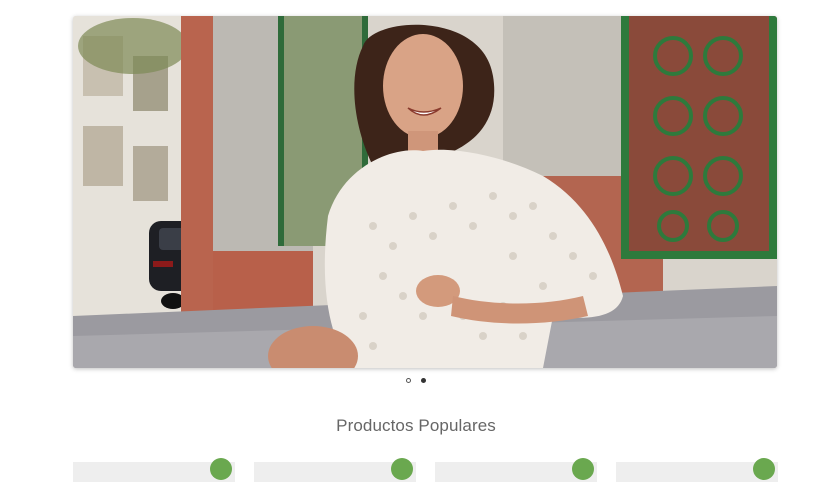 This screenshot has height=482, width=832. What do you see at coordinates (425, 470) in the screenshot?
I see `product-grid` at bounding box center [425, 470].